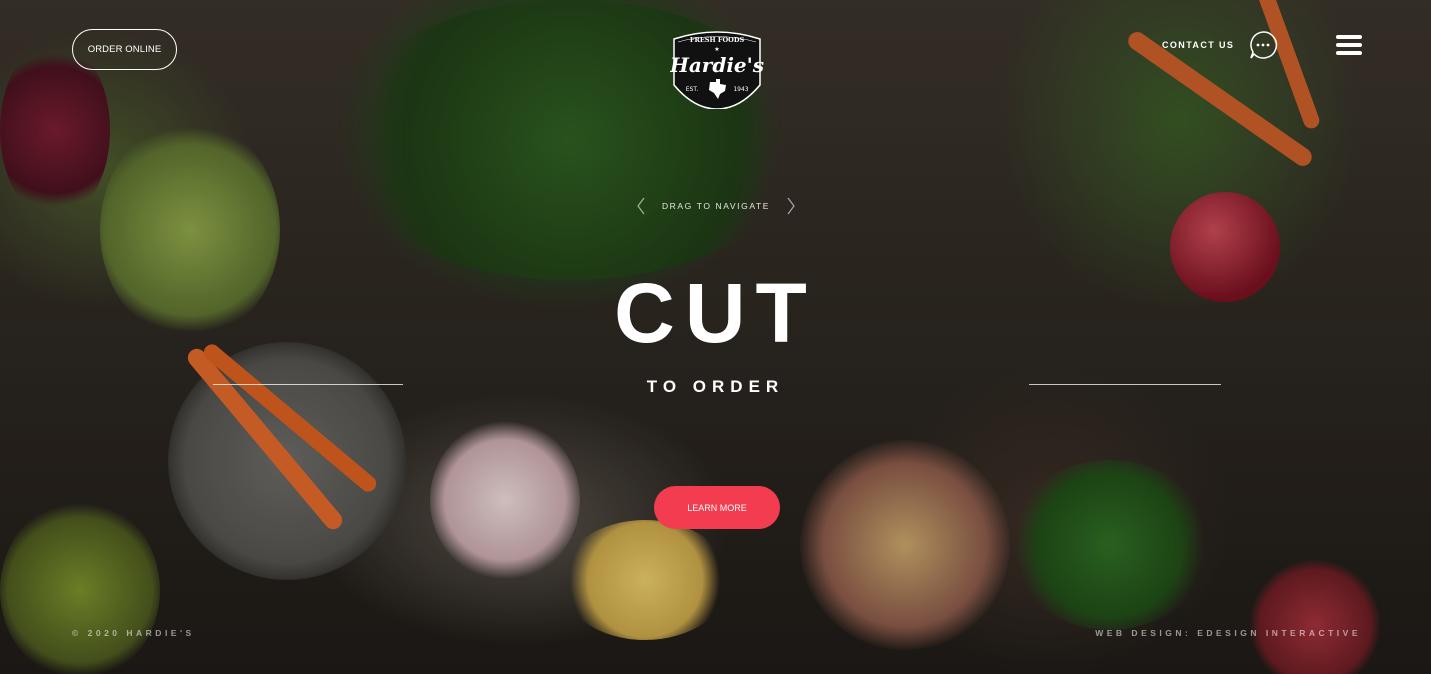 This screenshot has width=1431, height=674. I want to click on chevron-right-icon, so click(791, 206).